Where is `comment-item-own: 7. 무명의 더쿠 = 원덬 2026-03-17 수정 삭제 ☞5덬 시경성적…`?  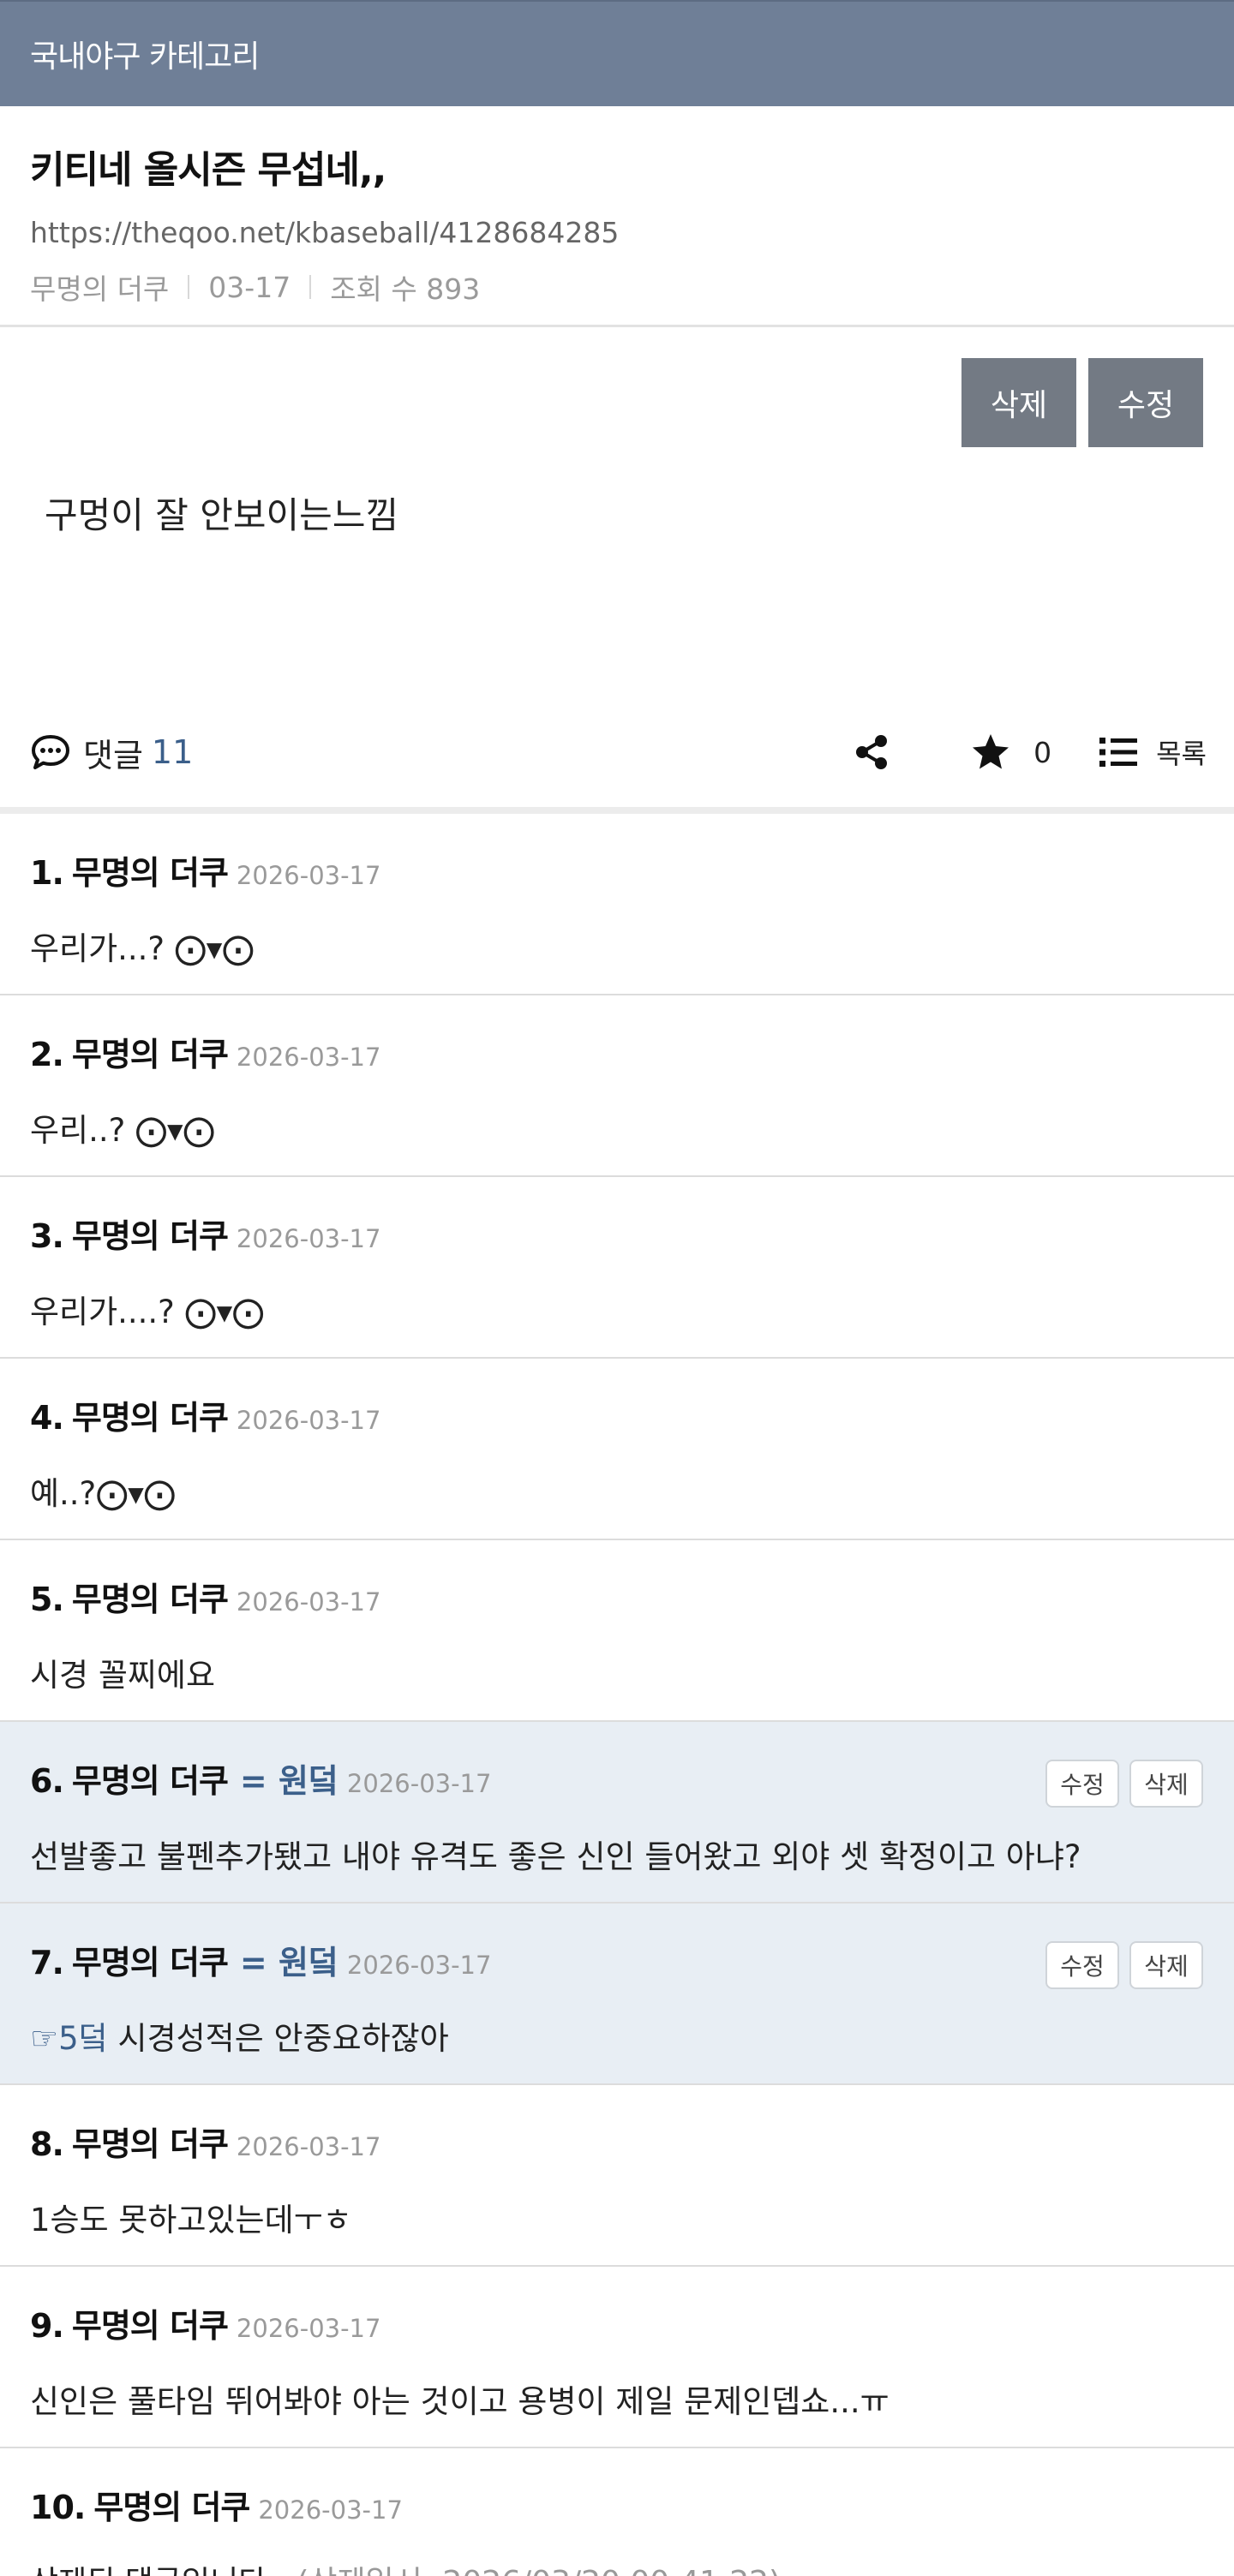
comment-item-own: 7. 무명의 더쿠 = 원덬 2026-03-17 수정 삭제 ☞5덬 시경성적… is located at coordinates (617, 1994).